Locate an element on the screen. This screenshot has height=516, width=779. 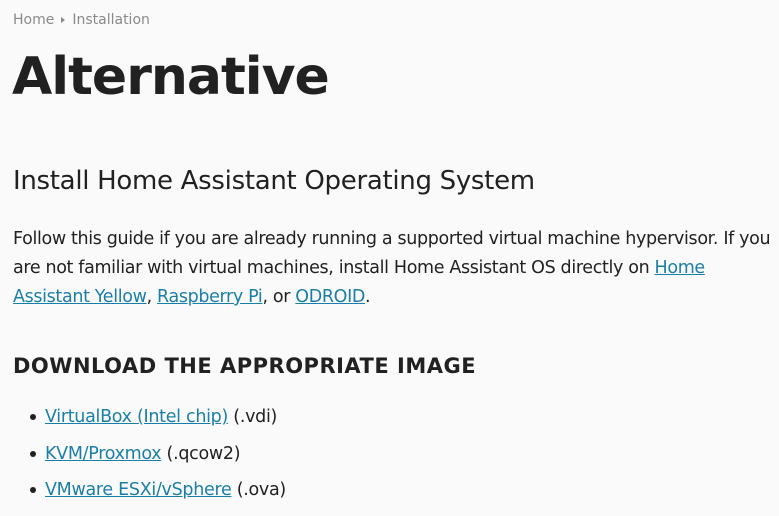
list-item: KVM/Proxmox (.qcow2) is located at coordinates (149, 455).